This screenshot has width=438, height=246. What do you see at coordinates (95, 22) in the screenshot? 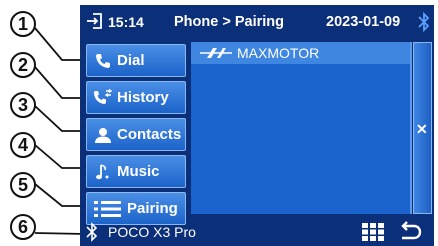
I see `exit-icon` at bounding box center [95, 22].